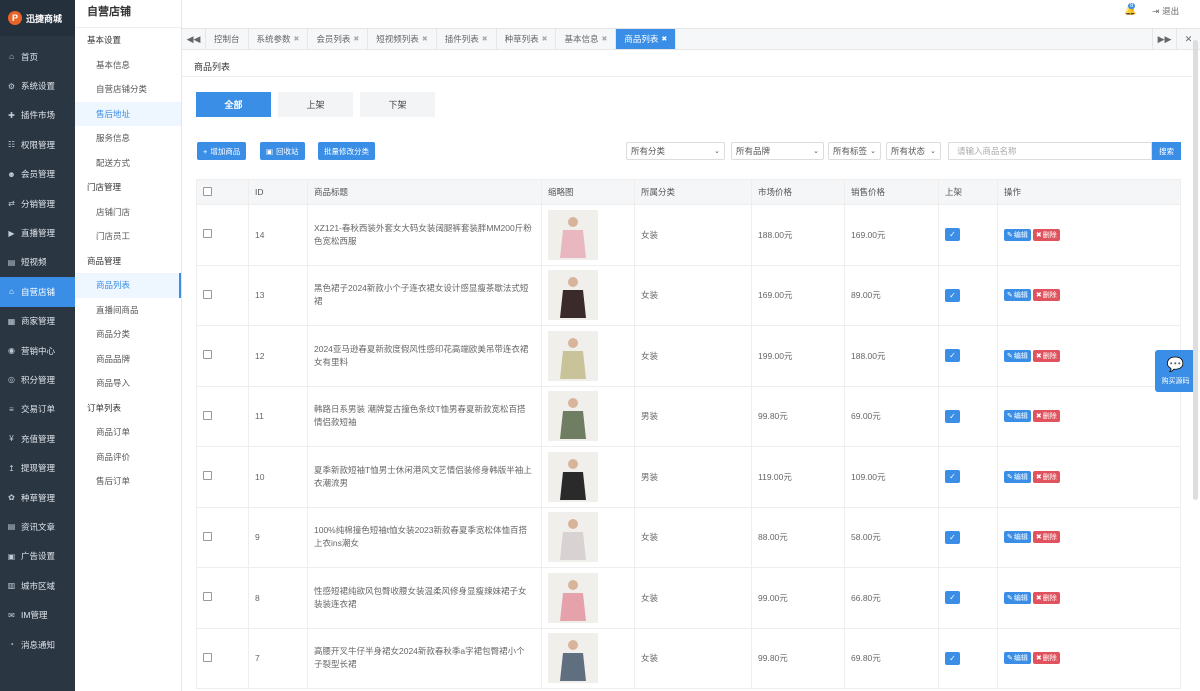  What do you see at coordinates (346, 151) in the screenshot?
I see `batch-category-button: 批量修改分类` at bounding box center [346, 151].